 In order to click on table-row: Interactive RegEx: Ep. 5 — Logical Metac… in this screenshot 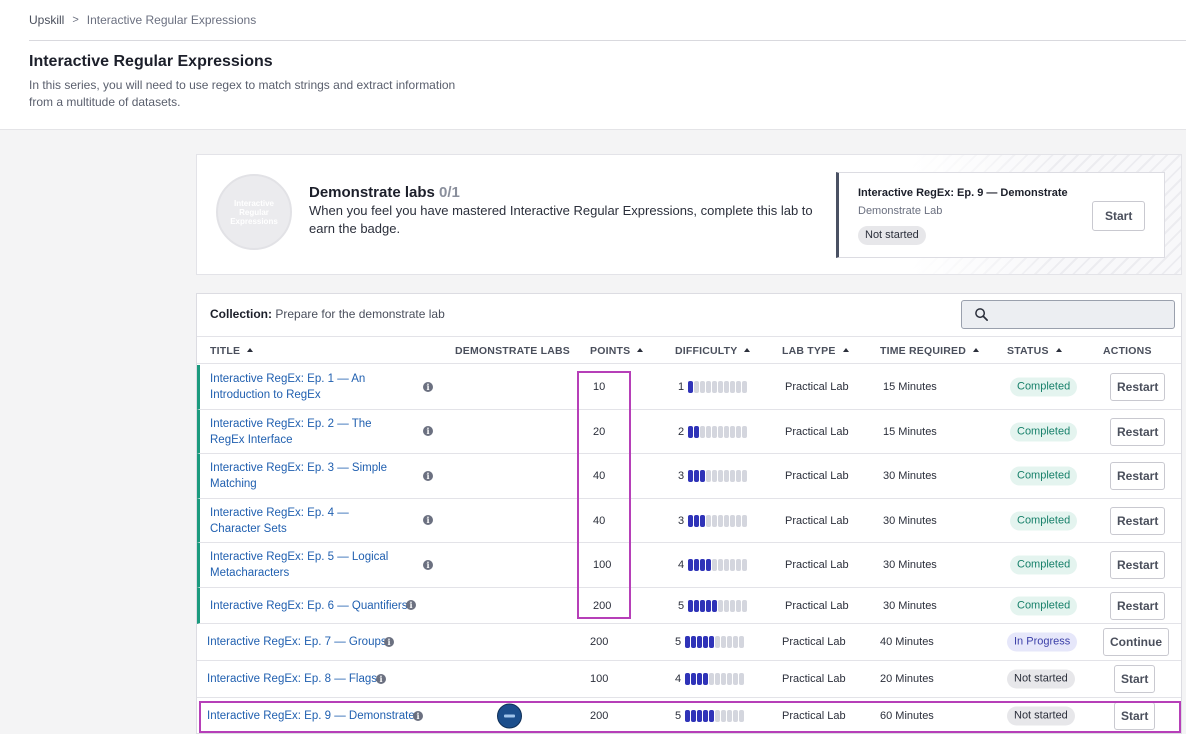, I will do `click(689, 565)`.